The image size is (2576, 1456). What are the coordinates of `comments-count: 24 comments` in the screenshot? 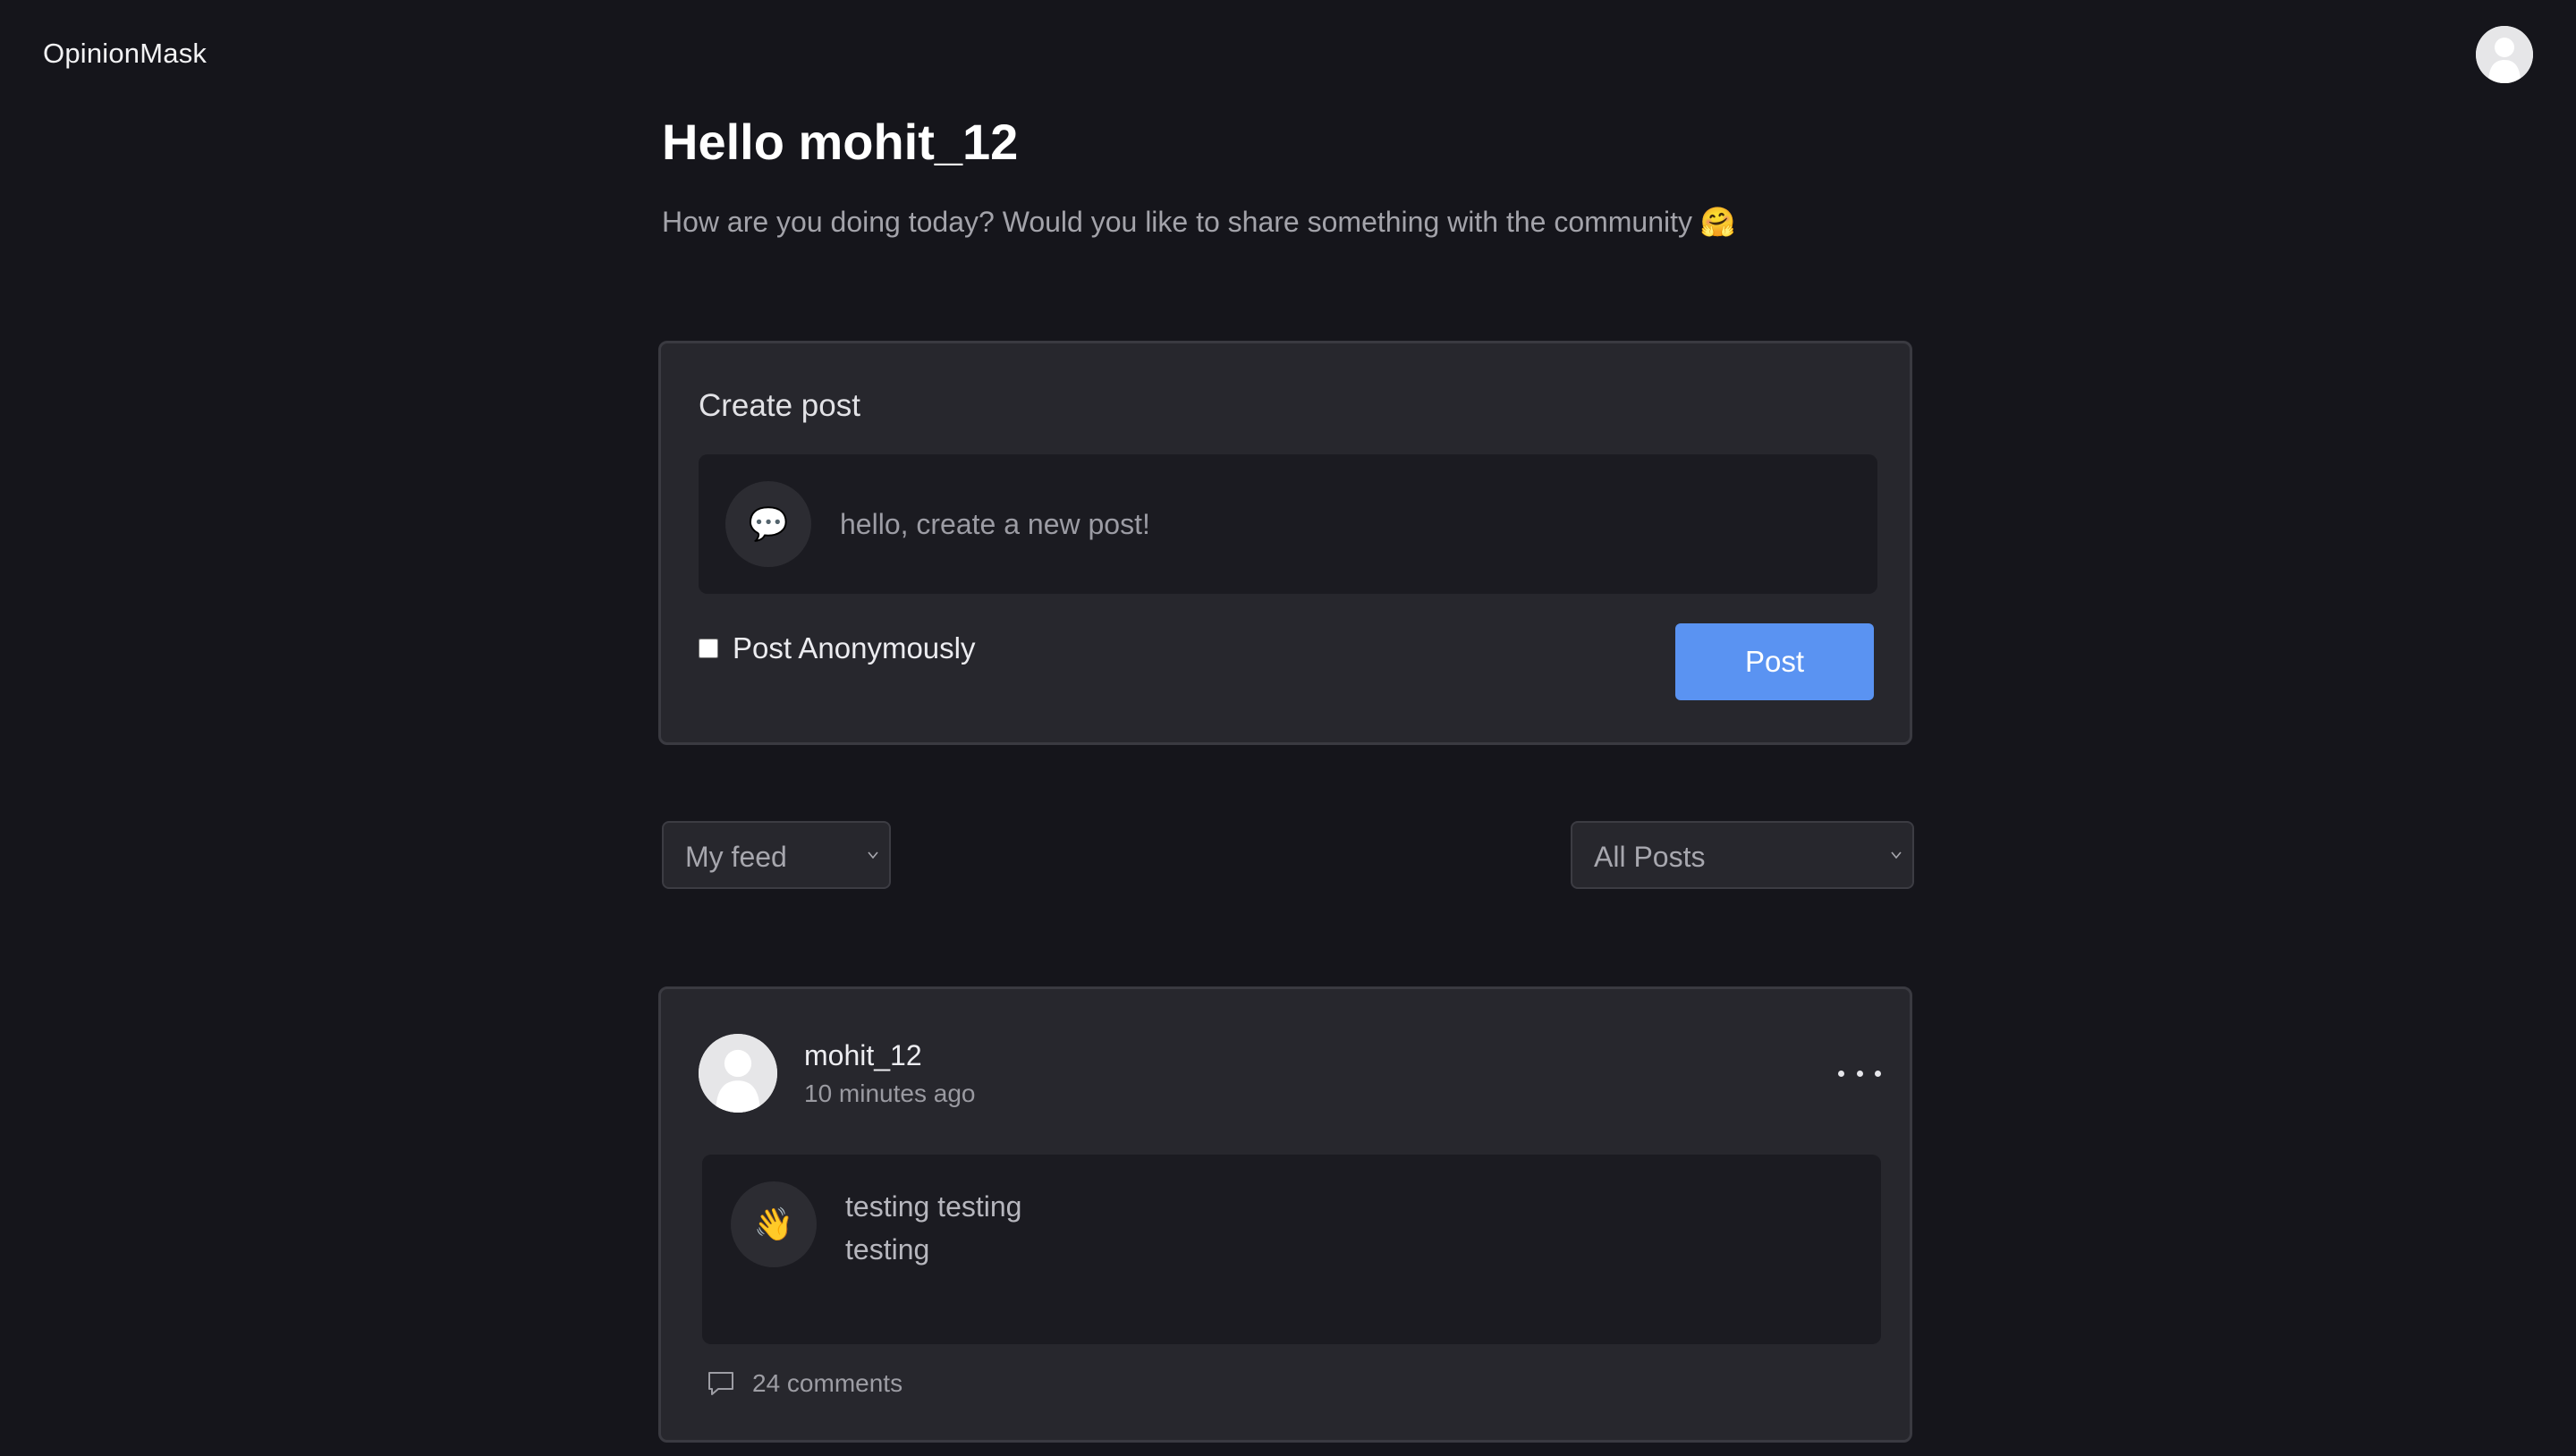 It's located at (827, 1383).